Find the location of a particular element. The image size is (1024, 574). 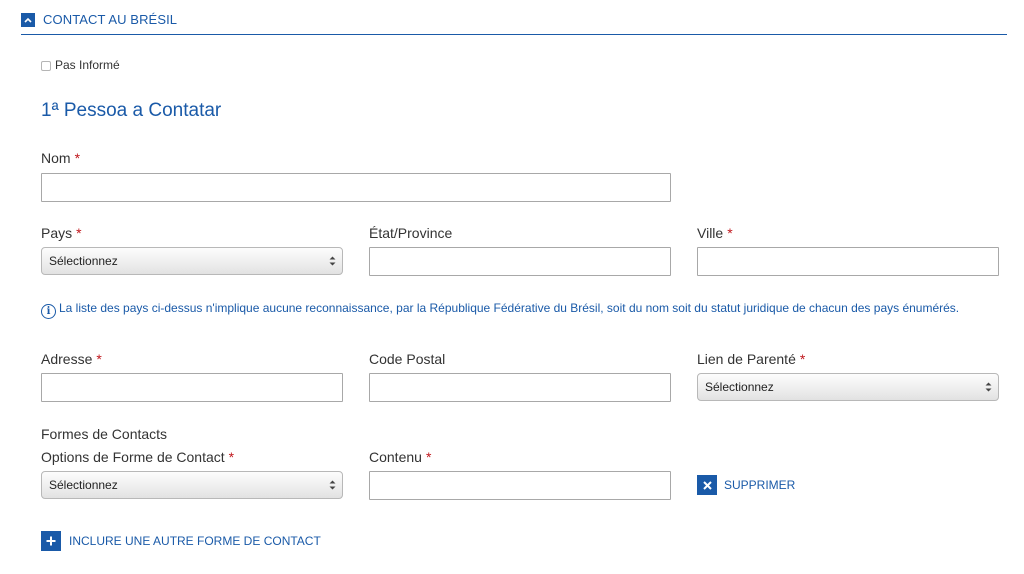

kinship-select: Sélectionnez is located at coordinates (848, 387).